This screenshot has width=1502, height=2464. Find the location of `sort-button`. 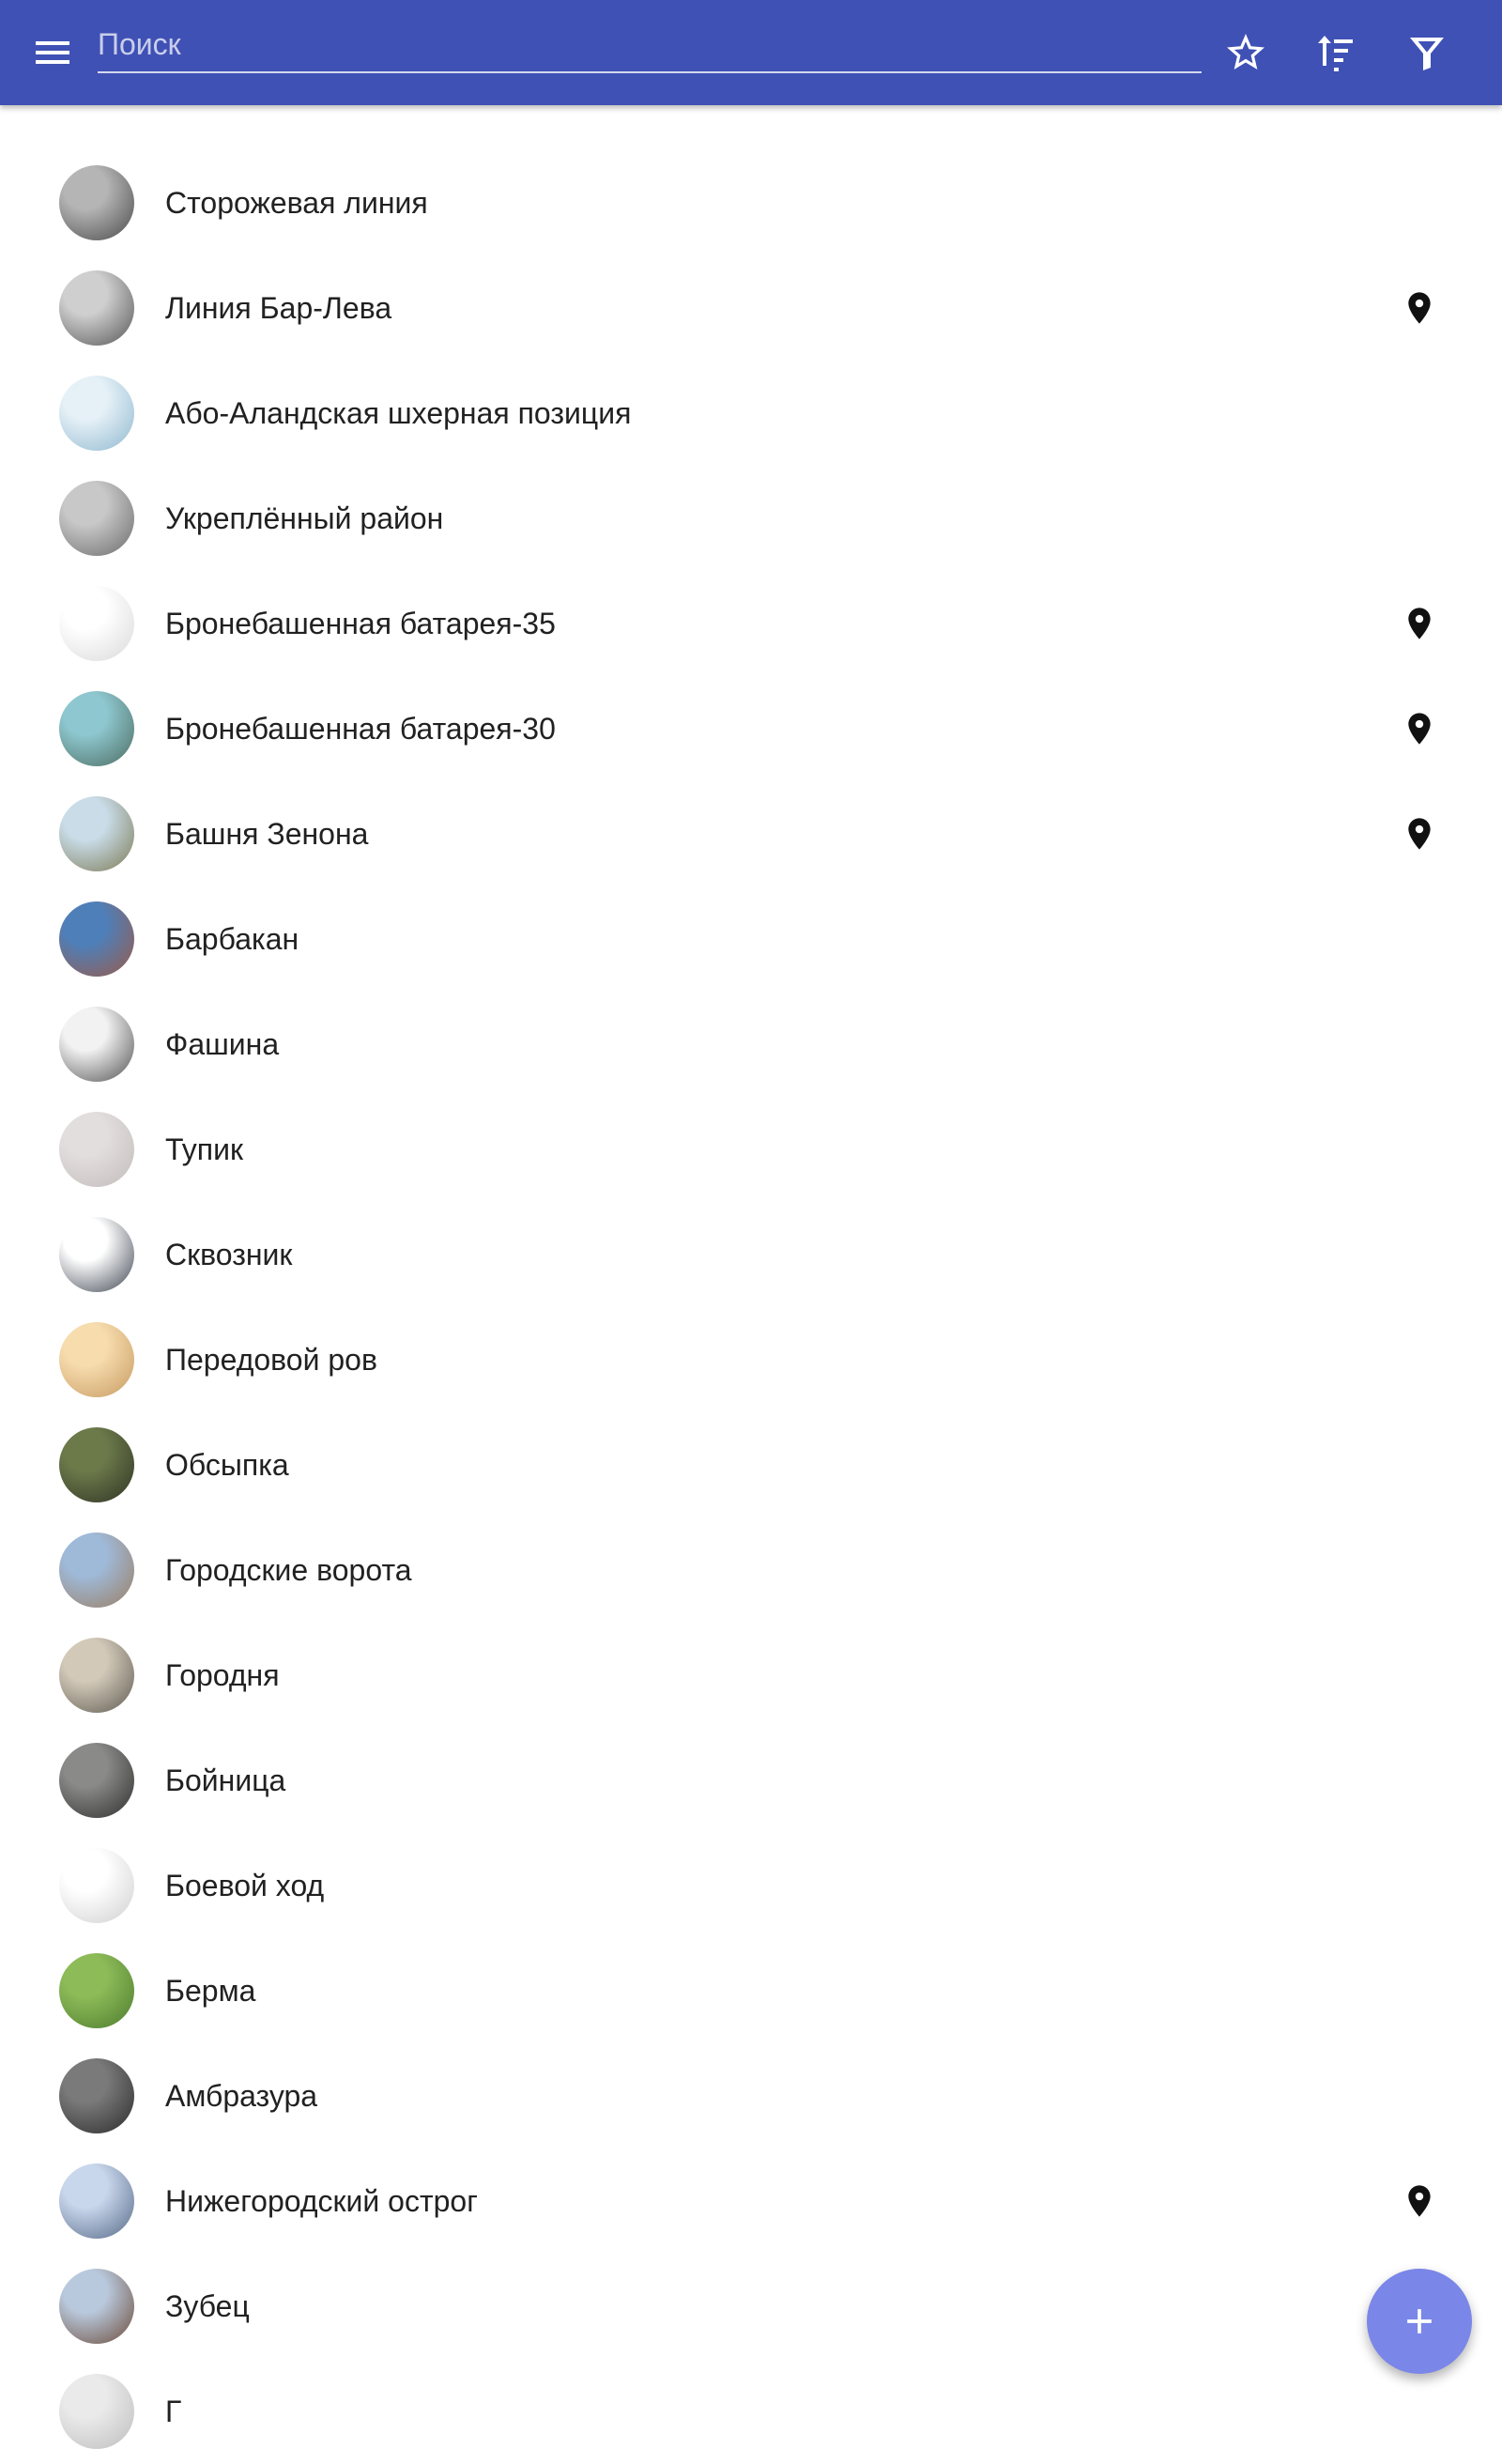

sort-button is located at coordinates (1335, 52).